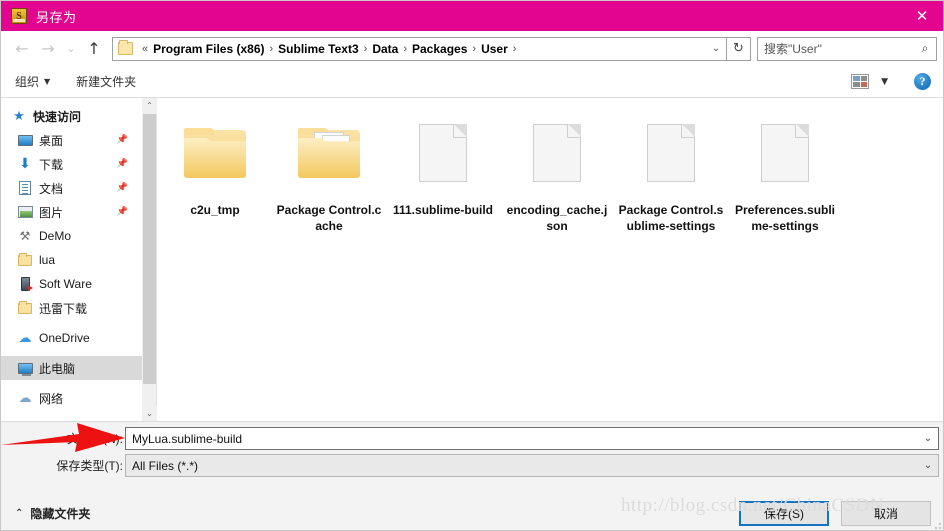  Describe the element at coordinates (921, 16) in the screenshot. I see `close-icon: ✕` at that location.